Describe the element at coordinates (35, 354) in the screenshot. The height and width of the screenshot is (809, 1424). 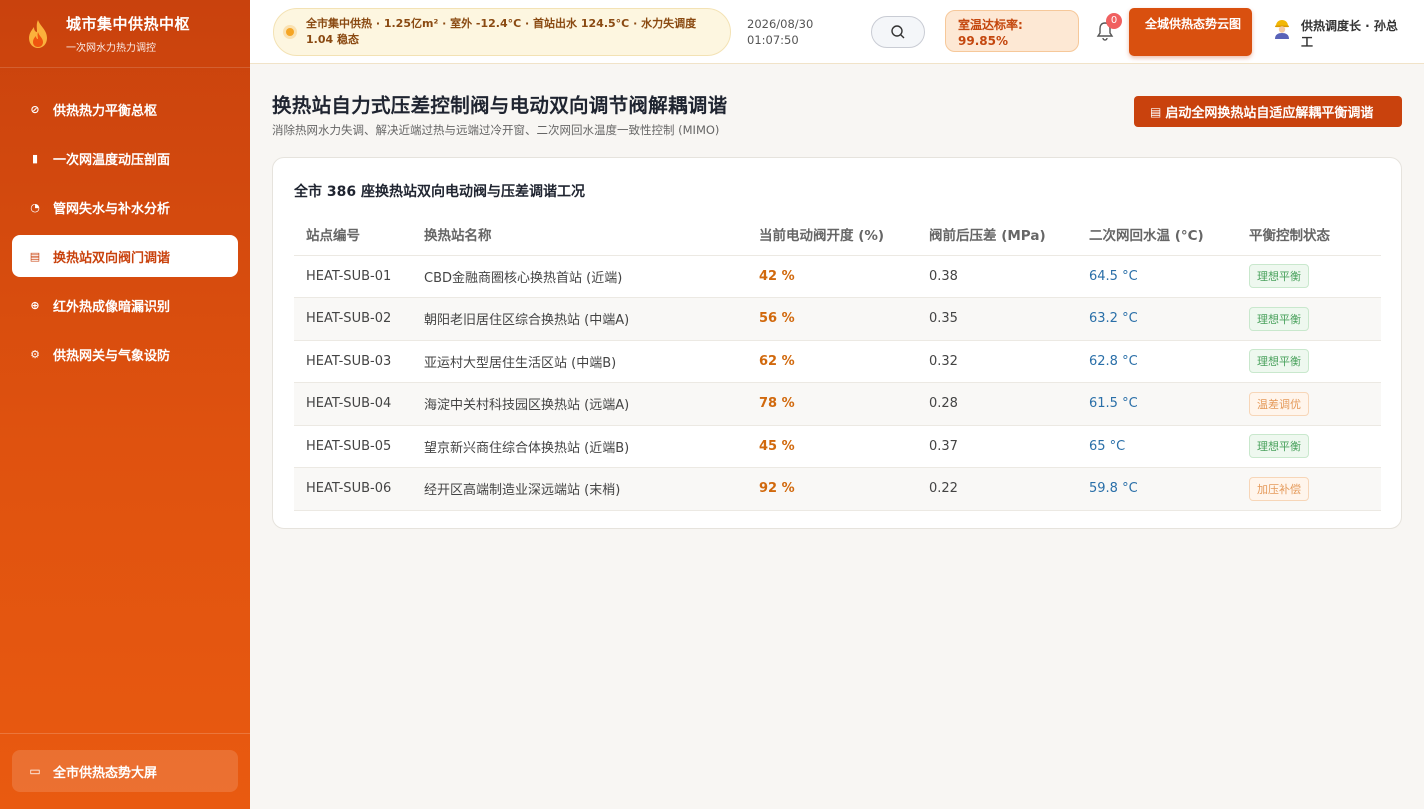
I see `gear-icon: ⚙` at that location.